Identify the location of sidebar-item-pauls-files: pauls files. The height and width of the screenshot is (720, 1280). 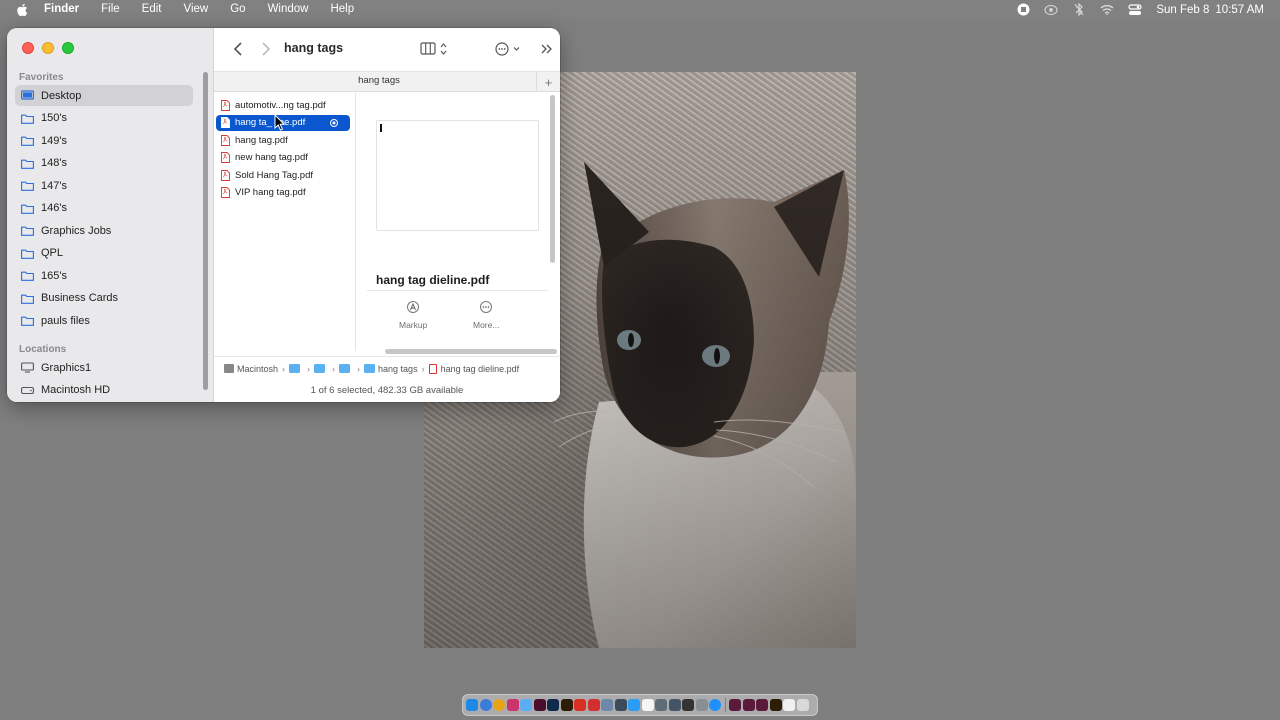
(104, 320).